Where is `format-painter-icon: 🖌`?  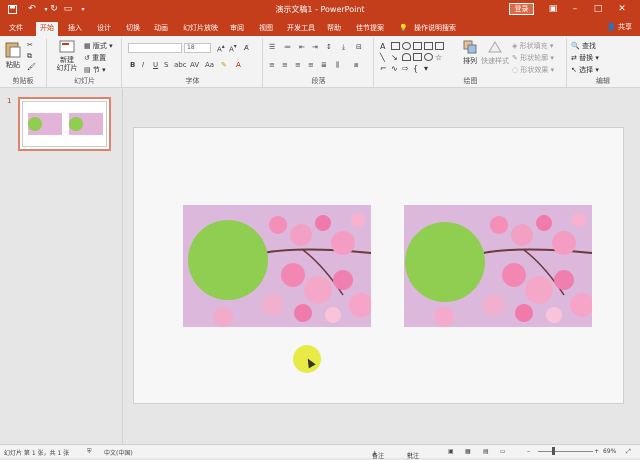 format-painter-icon: 🖌 is located at coordinates (31, 67).